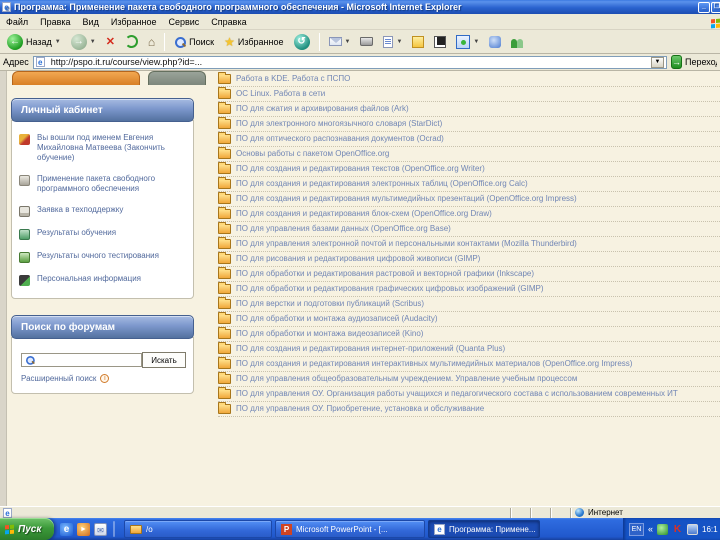  Describe the element at coordinates (164, 360) in the screenshot. I see `forum-search-button: Искать` at that location.